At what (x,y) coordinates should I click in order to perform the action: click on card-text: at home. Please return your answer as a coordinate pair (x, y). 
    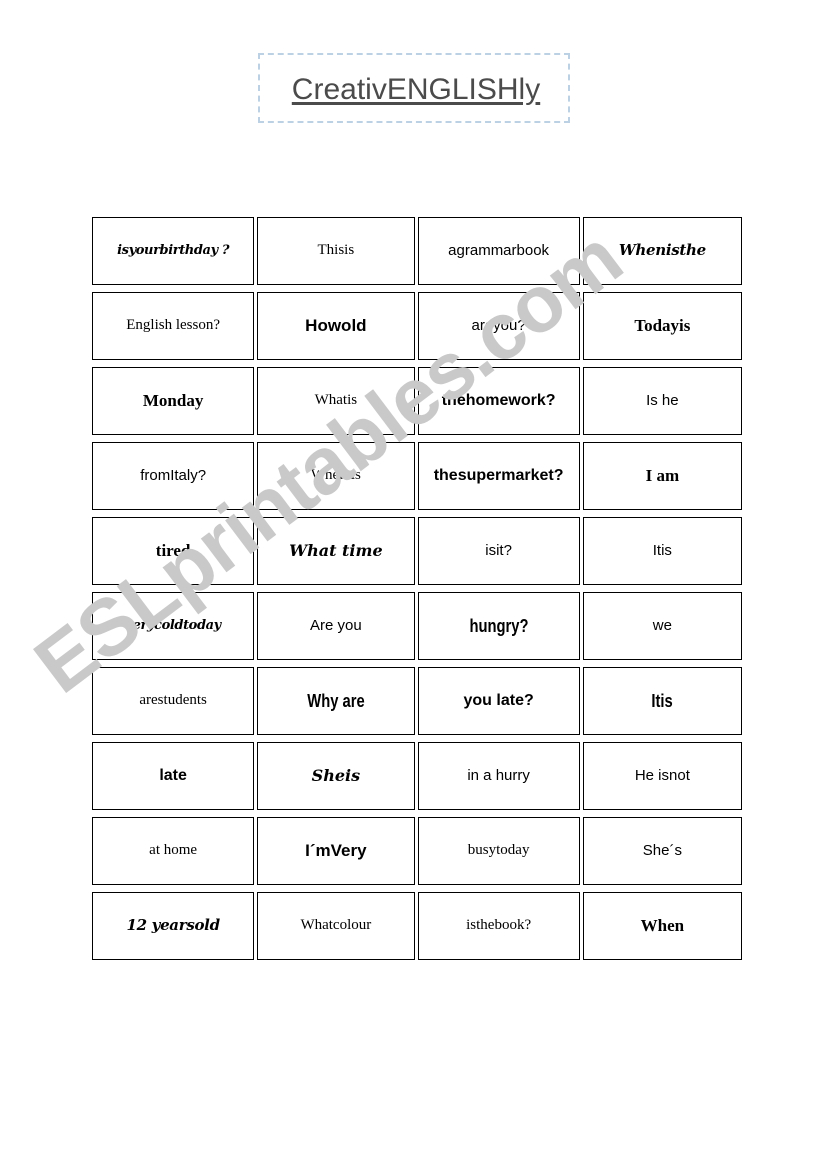
    Looking at the image, I should click on (173, 850).